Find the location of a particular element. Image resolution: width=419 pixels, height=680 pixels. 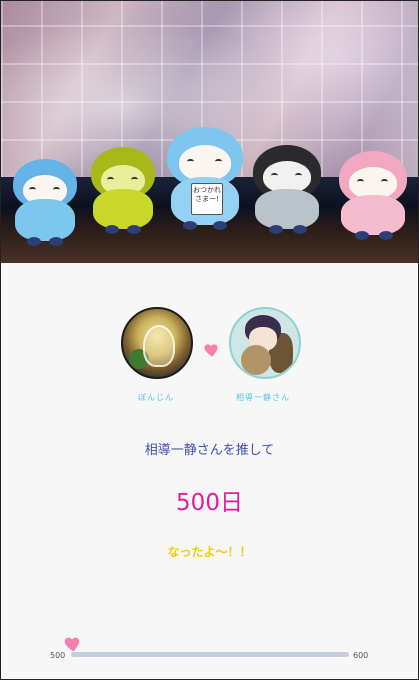

avatar-left is located at coordinates (157, 343).